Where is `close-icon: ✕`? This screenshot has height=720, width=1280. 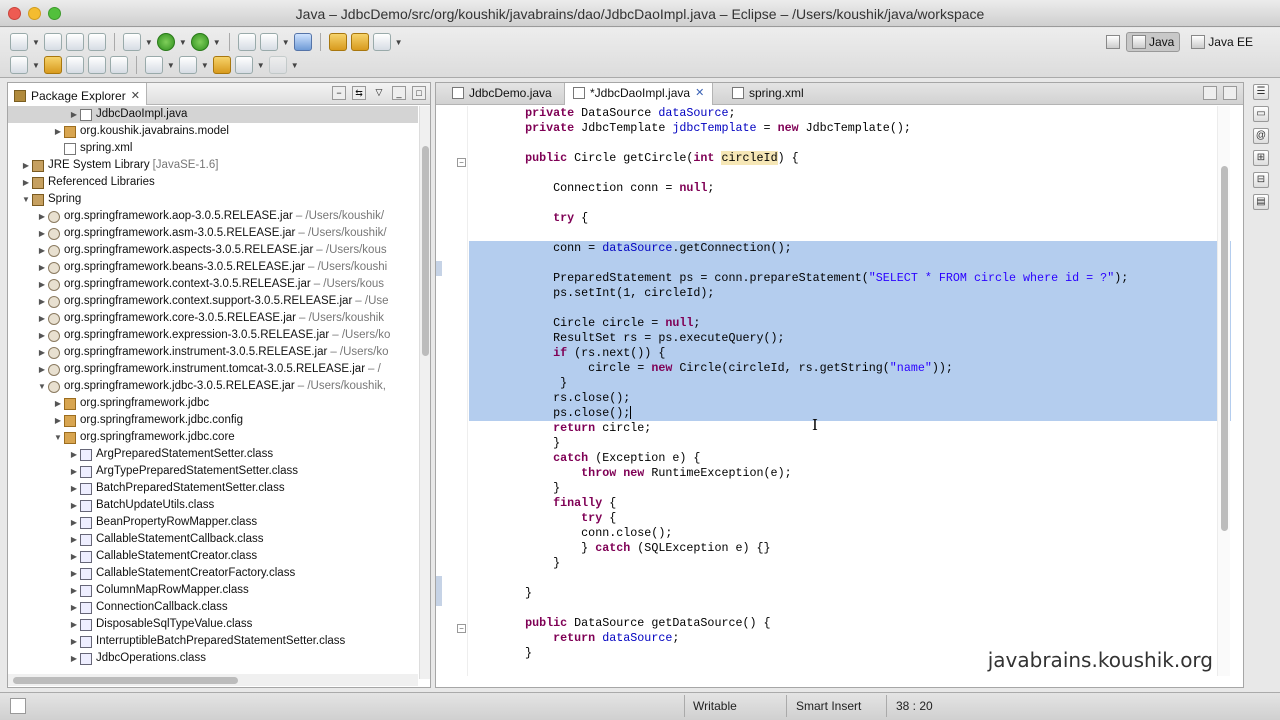 close-icon: ✕ is located at coordinates (135, 95).